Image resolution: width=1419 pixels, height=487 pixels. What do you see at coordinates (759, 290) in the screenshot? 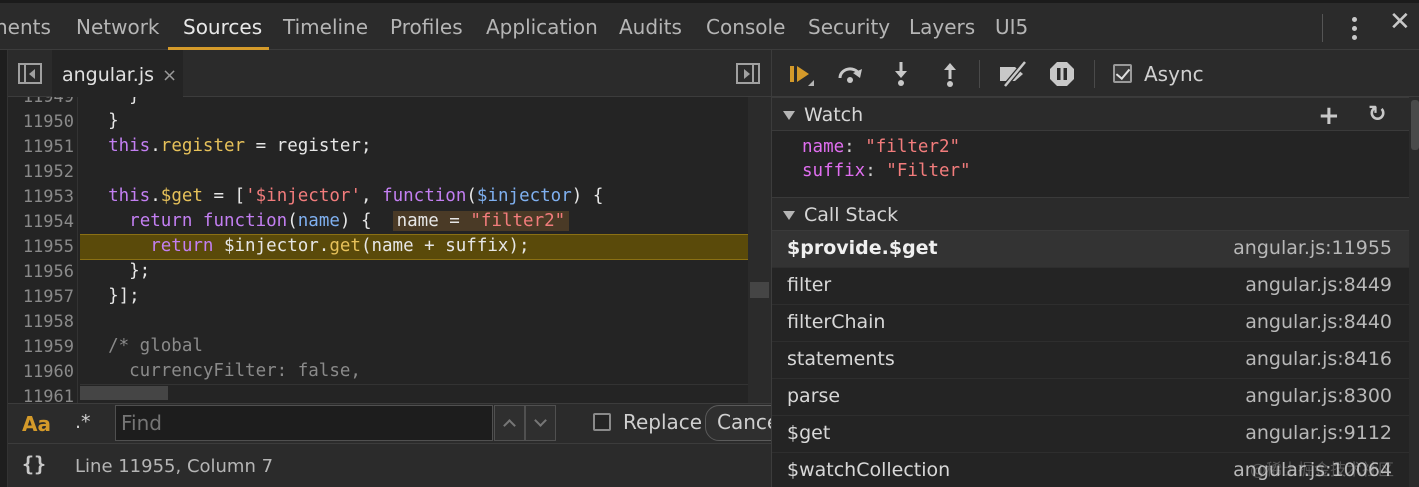
I see `vertical-scroll-thumb` at bounding box center [759, 290].